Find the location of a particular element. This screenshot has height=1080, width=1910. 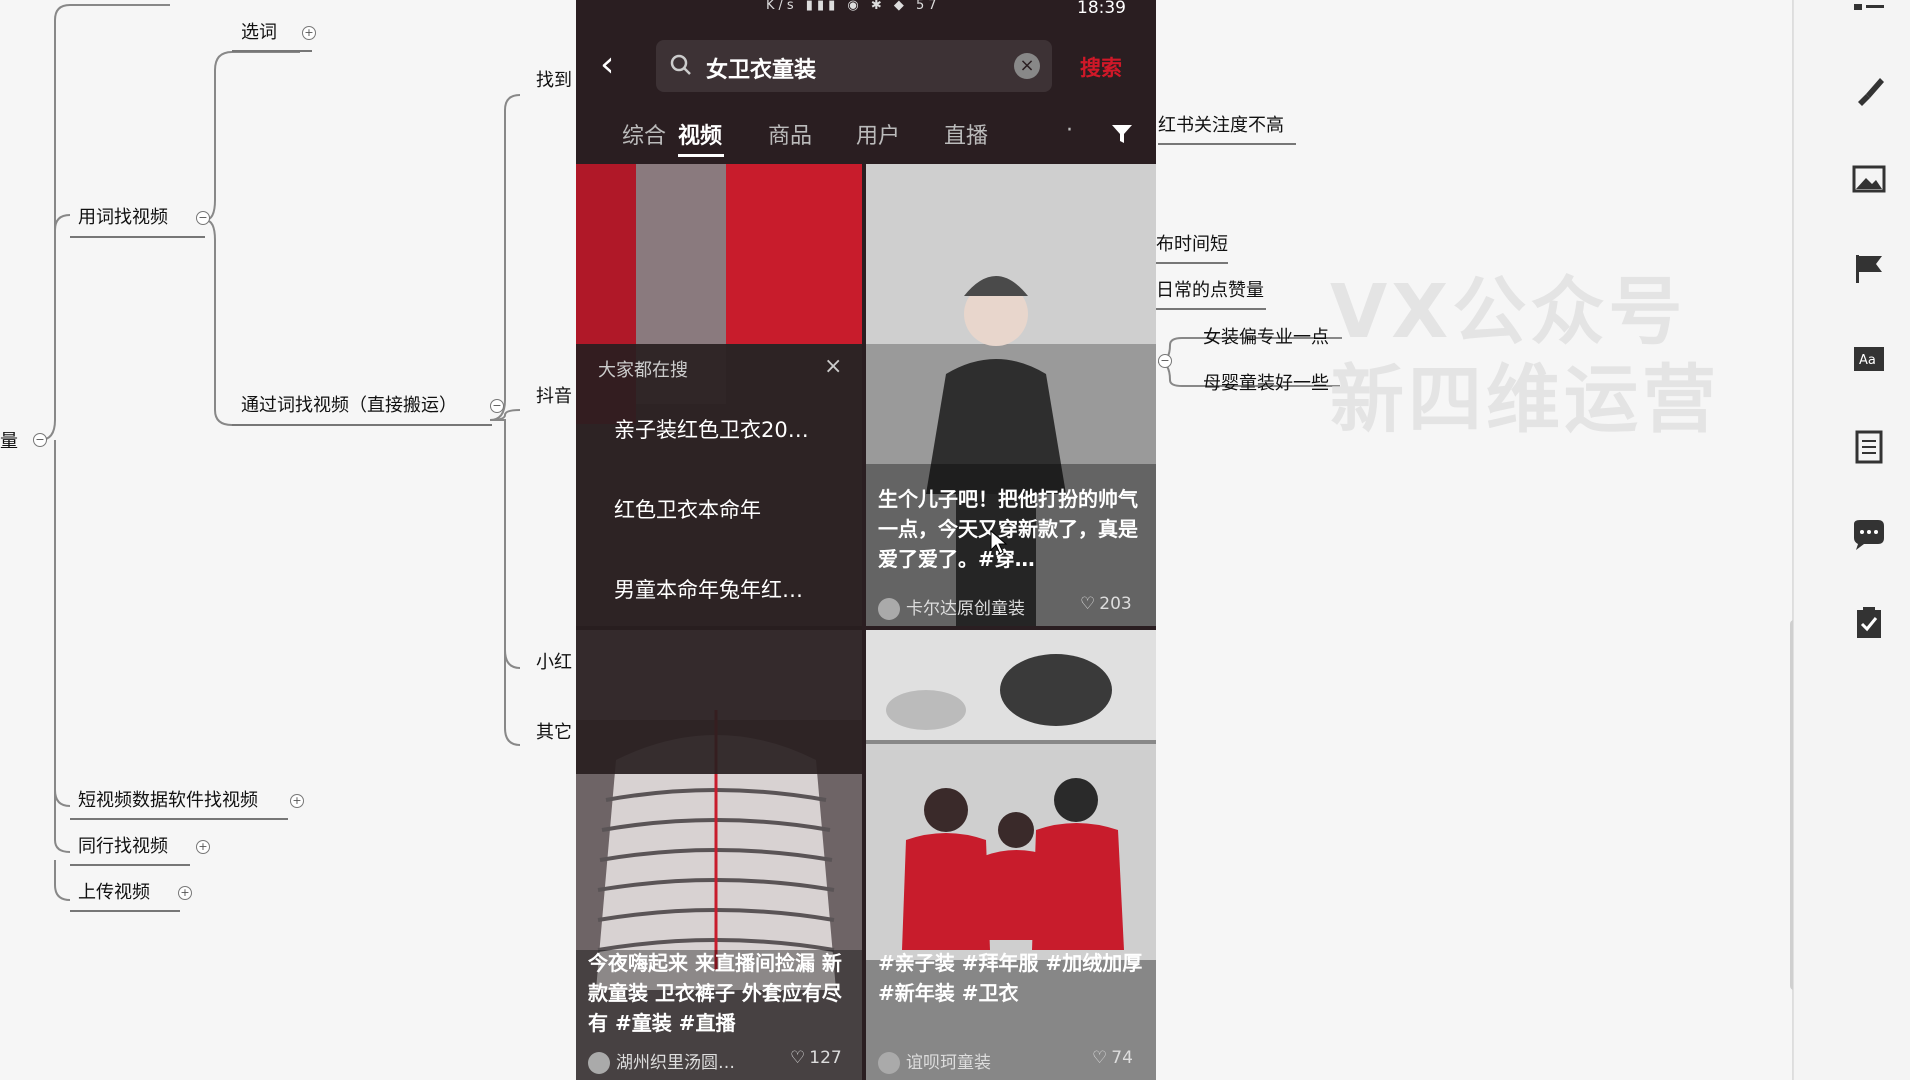

video-card: #亲子装 #拜年服 #加绒加厚 #新年装 #卫衣 谊呗珂童装 ♡ 74 is located at coordinates (1011, 855).